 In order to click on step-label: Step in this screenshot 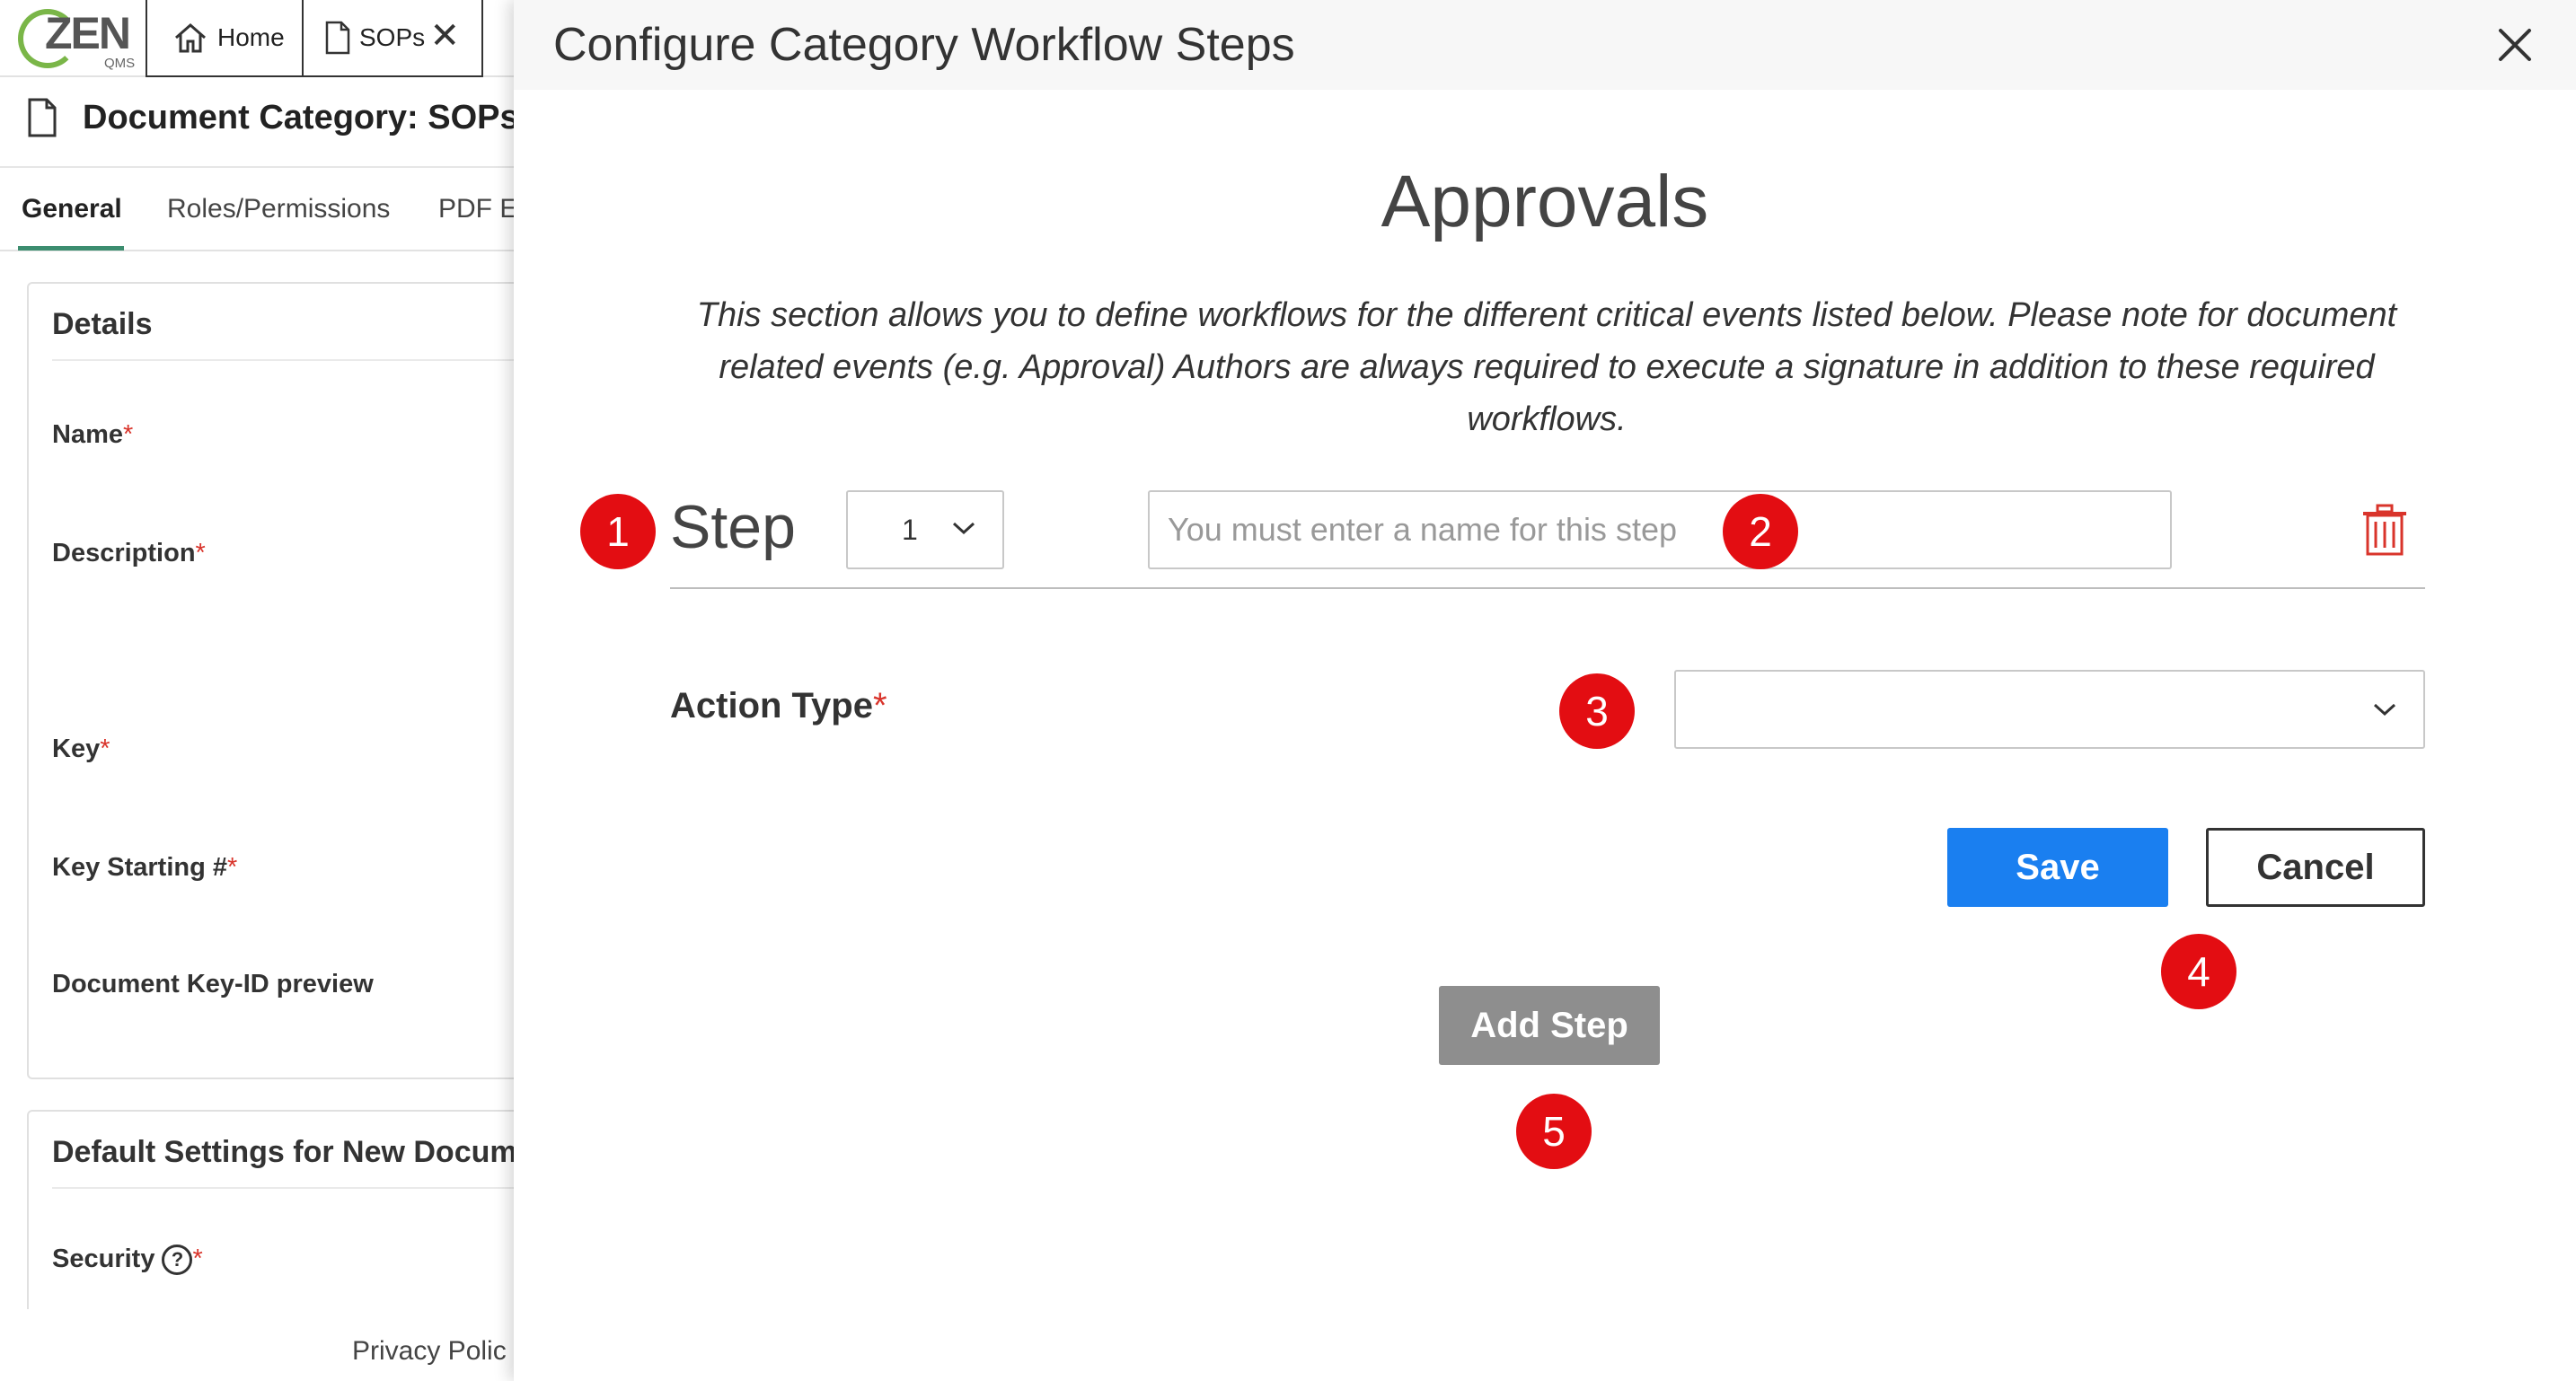, I will do `click(733, 527)`.